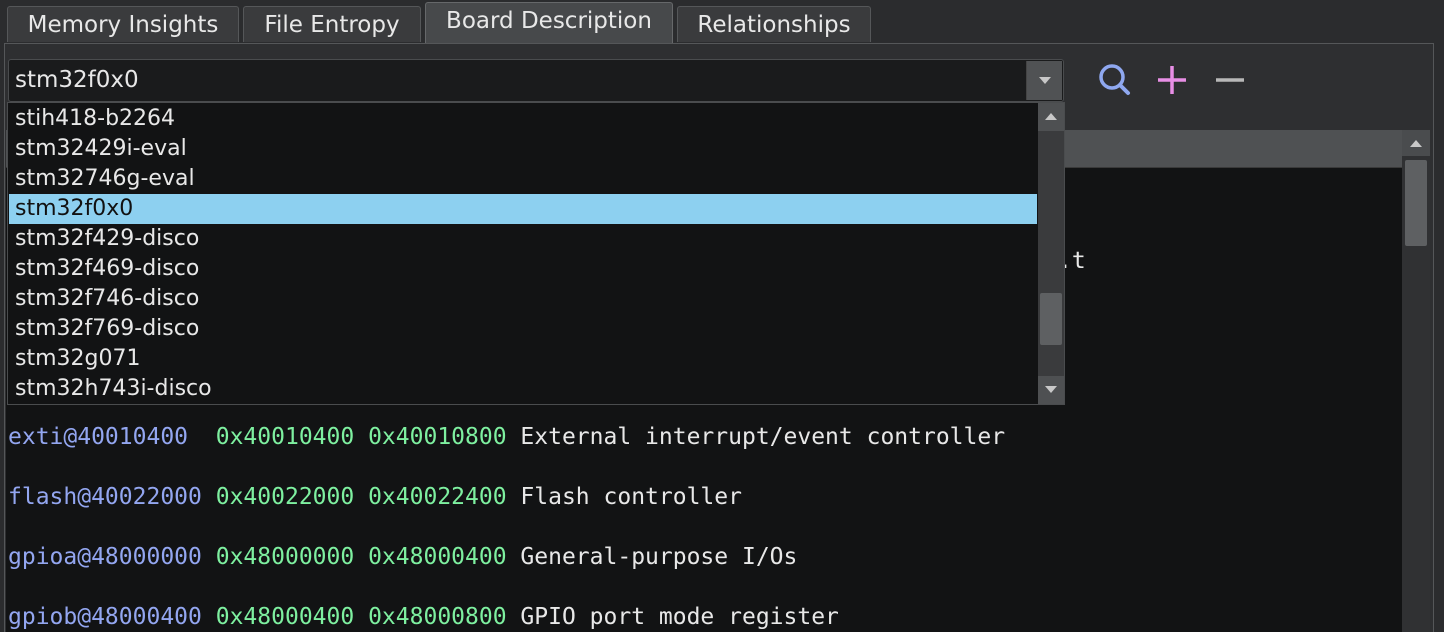 The image size is (1444, 632). I want to click on start-address: 0x48000000, so click(285, 557).